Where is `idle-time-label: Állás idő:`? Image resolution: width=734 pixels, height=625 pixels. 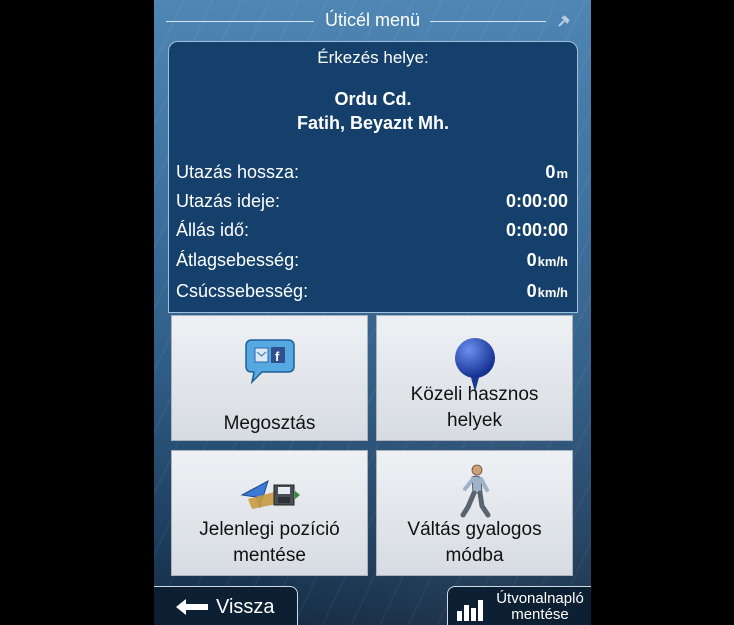 idle-time-label: Állás idő: is located at coordinates (213, 230).